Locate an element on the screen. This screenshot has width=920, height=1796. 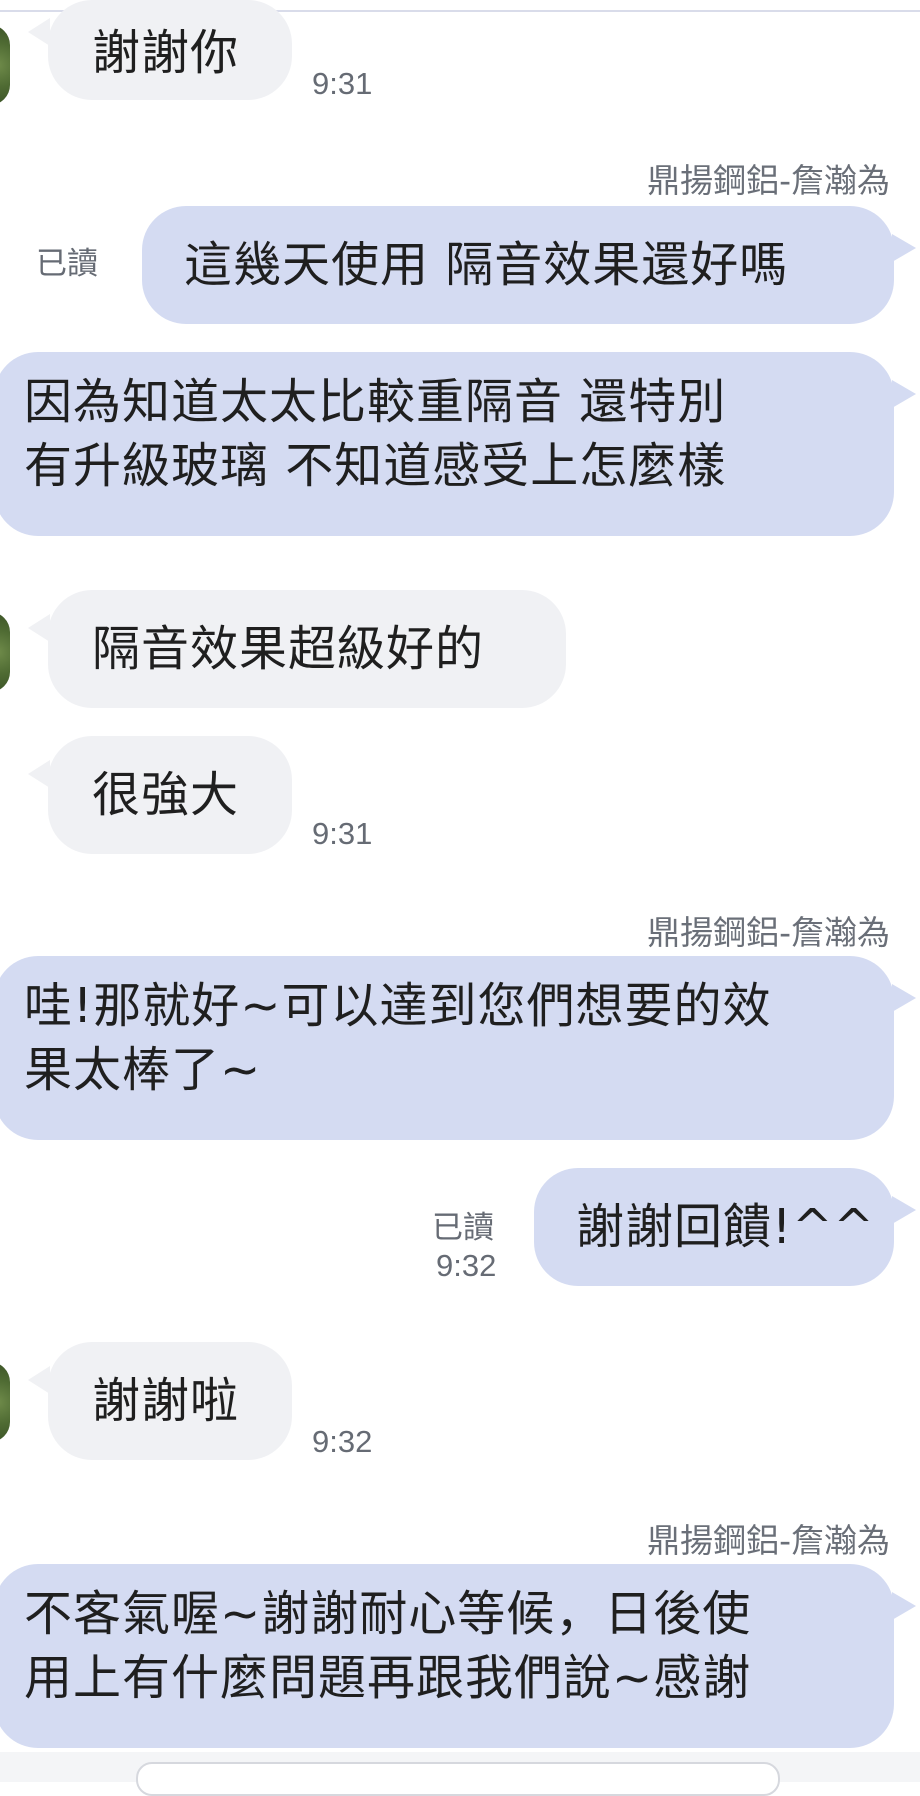
message-bubble-outgoing: 哇!那就好~可以達到您們想要的效 果太棒了~ is located at coordinates (447, 1048).